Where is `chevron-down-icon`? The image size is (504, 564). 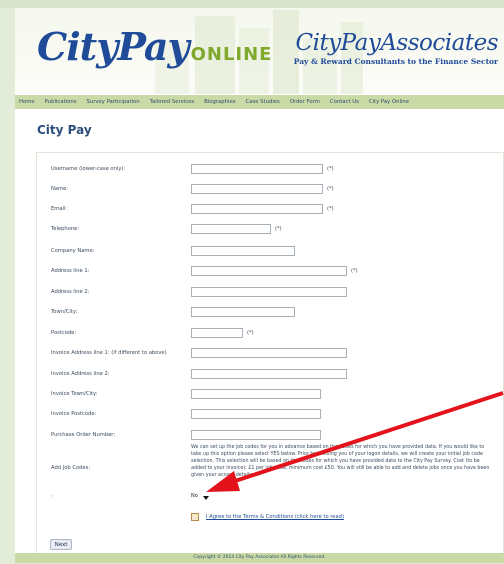 chevron-down-icon is located at coordinates (206, 498).